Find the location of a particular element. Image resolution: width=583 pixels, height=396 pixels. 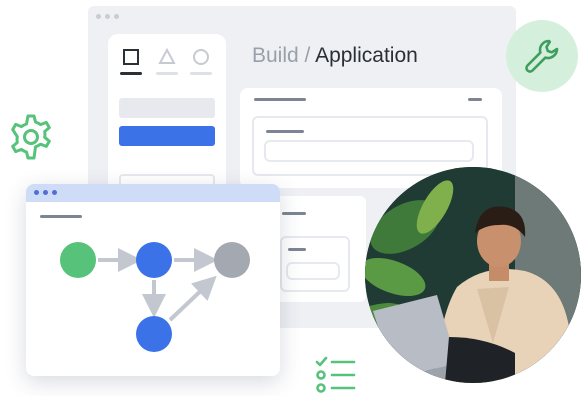

breadcrumb-current: Application is located at coordinates (366, 55).